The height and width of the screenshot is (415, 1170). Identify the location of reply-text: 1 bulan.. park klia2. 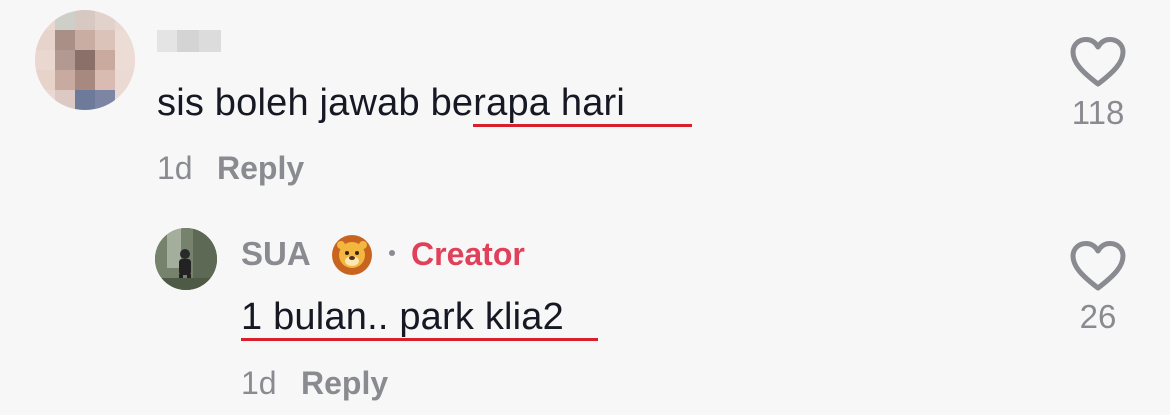
(402, 317).